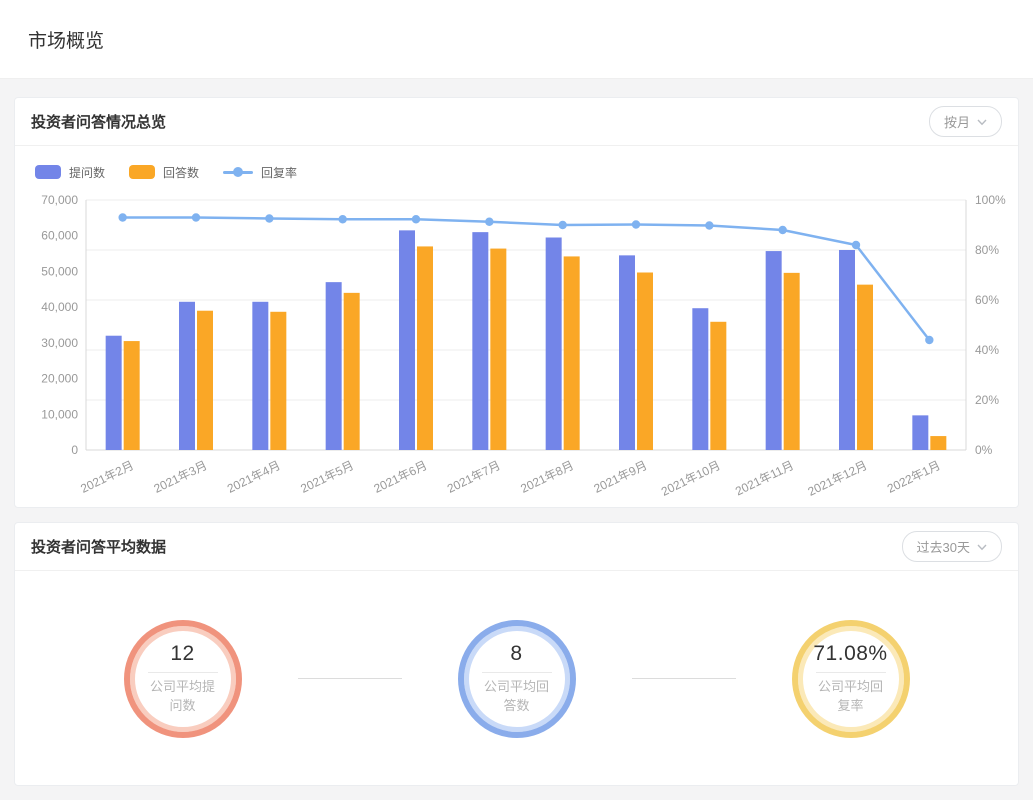 This screenshot has height=800, width=1033. I want to click on svg-text: 70,000, so click(59, 200).